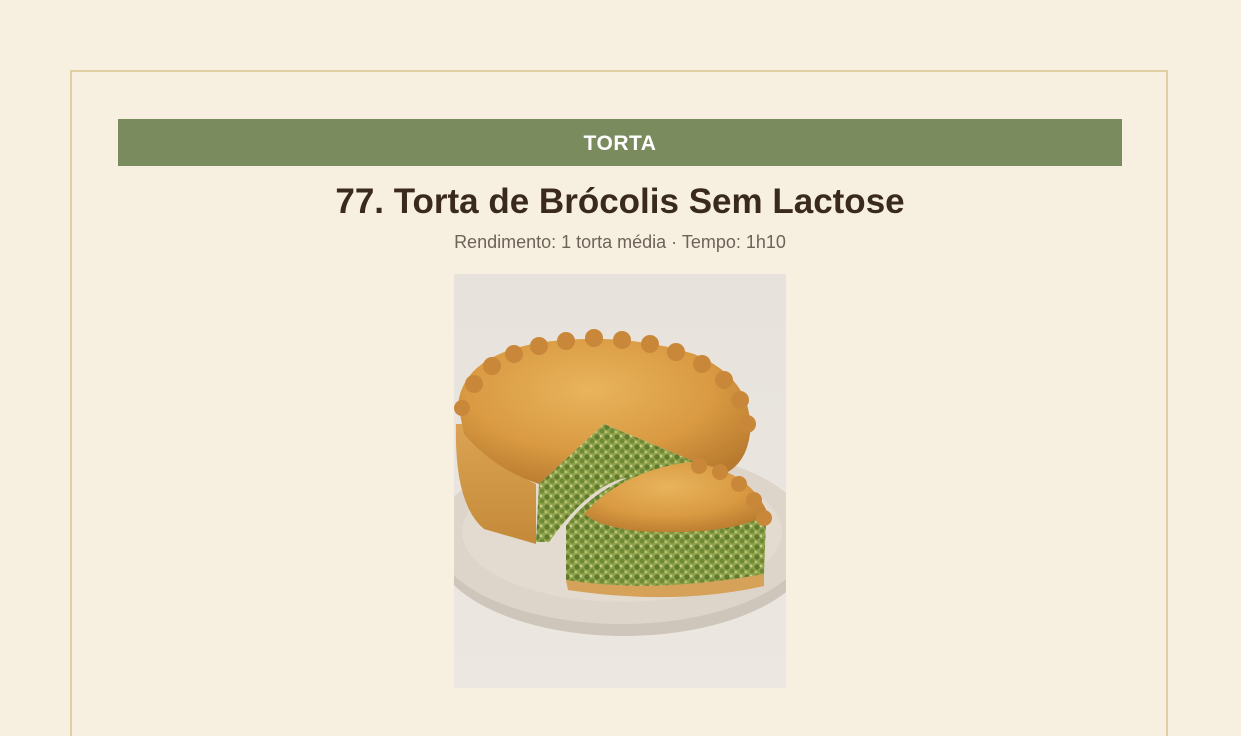 Image resolution: width=1241 pixels, height=736 pixels. Describe the element at coordinates (620, 242) in the screenshot. I see `recipe-meta: Rendimento: 1 torta média · Tempo: 1h10` at that location.